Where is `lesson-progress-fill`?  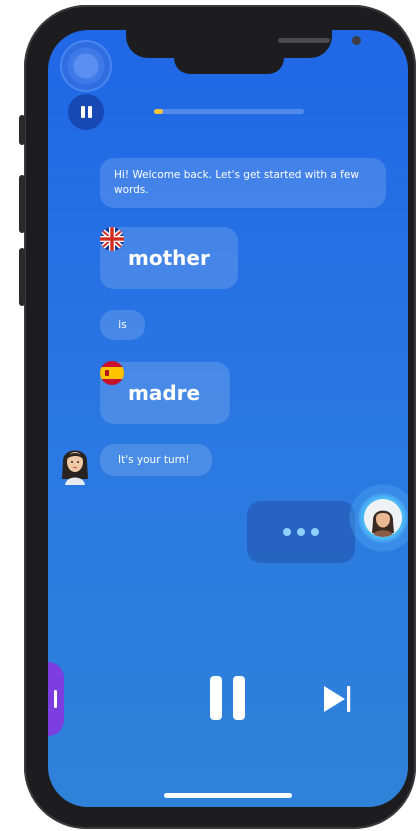 lesson-progress-fill is located at coordinates (158, 111).